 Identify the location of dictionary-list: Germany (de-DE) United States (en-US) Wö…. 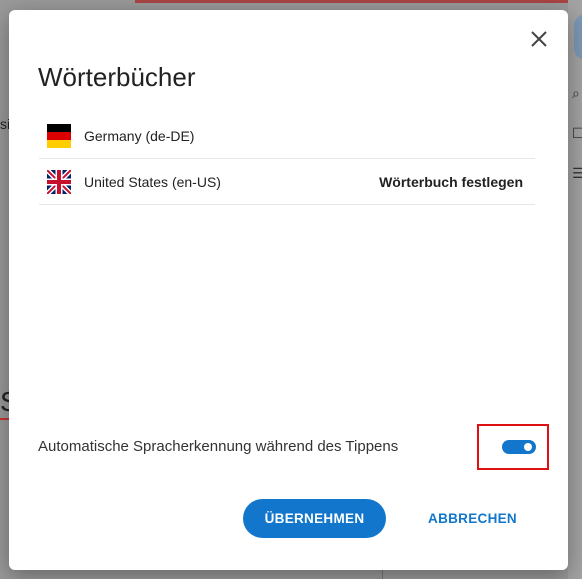
(287, 159).